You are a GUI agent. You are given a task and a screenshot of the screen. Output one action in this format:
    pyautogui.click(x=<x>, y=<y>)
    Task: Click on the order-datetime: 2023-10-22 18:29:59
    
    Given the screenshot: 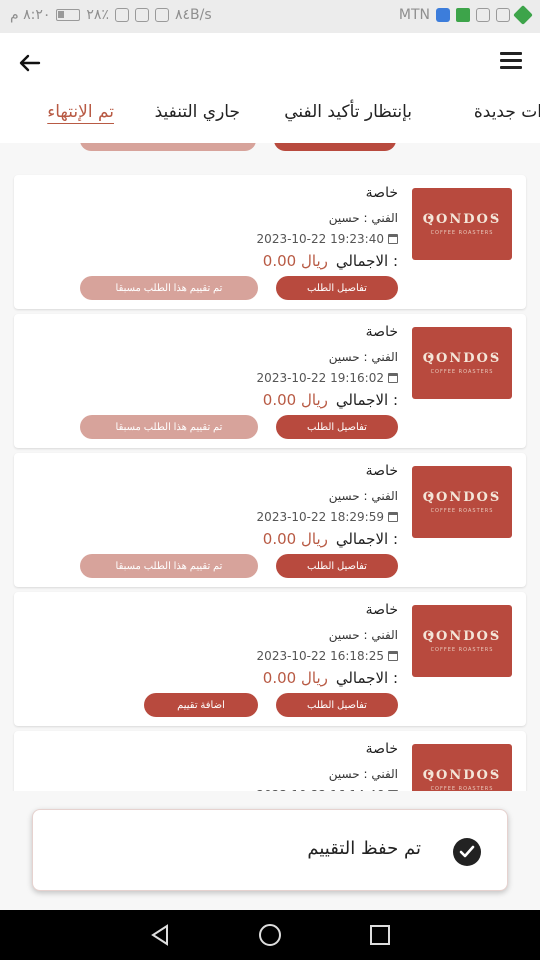 What is the action you would take?
    pyautogui.click(x=327, y=517)
    